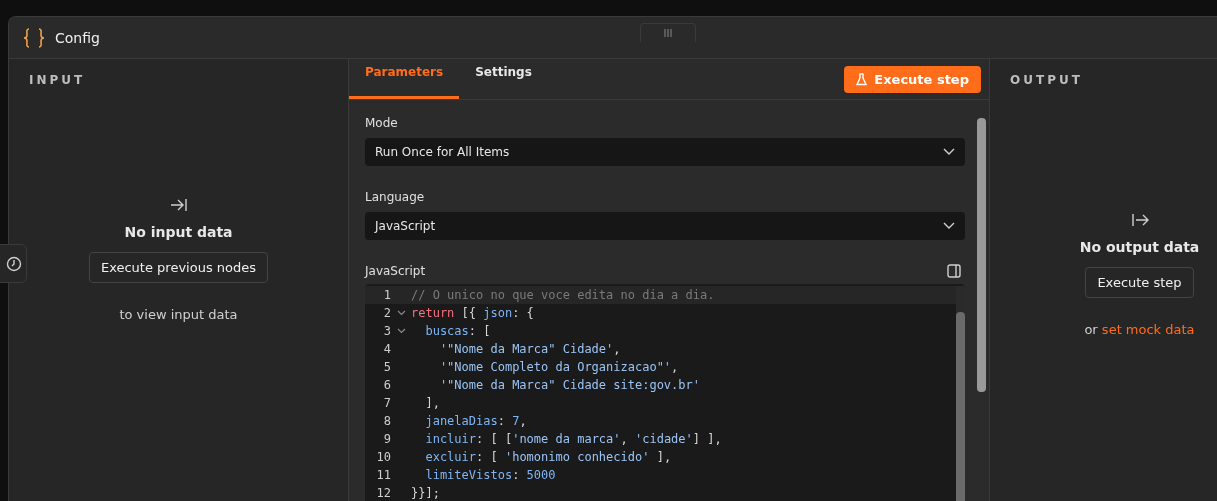 Image resolution: width=1217 pixels, height=501 pixels. Describe the element at coordinates (668, 32) in the screenshot. I see `resize-handle` at that location.